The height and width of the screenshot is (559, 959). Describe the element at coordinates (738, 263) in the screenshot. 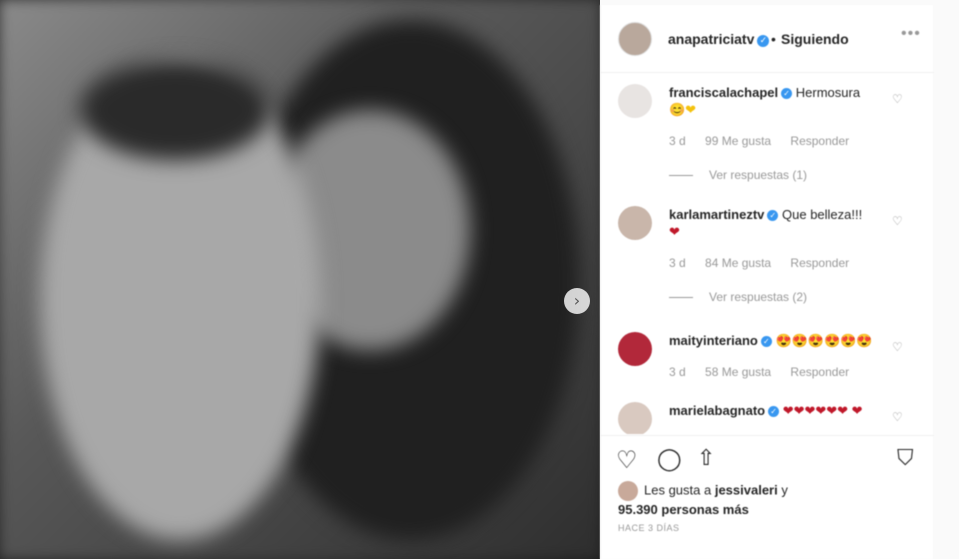

I see `comment-likes: 84 Me gusta` at that location.